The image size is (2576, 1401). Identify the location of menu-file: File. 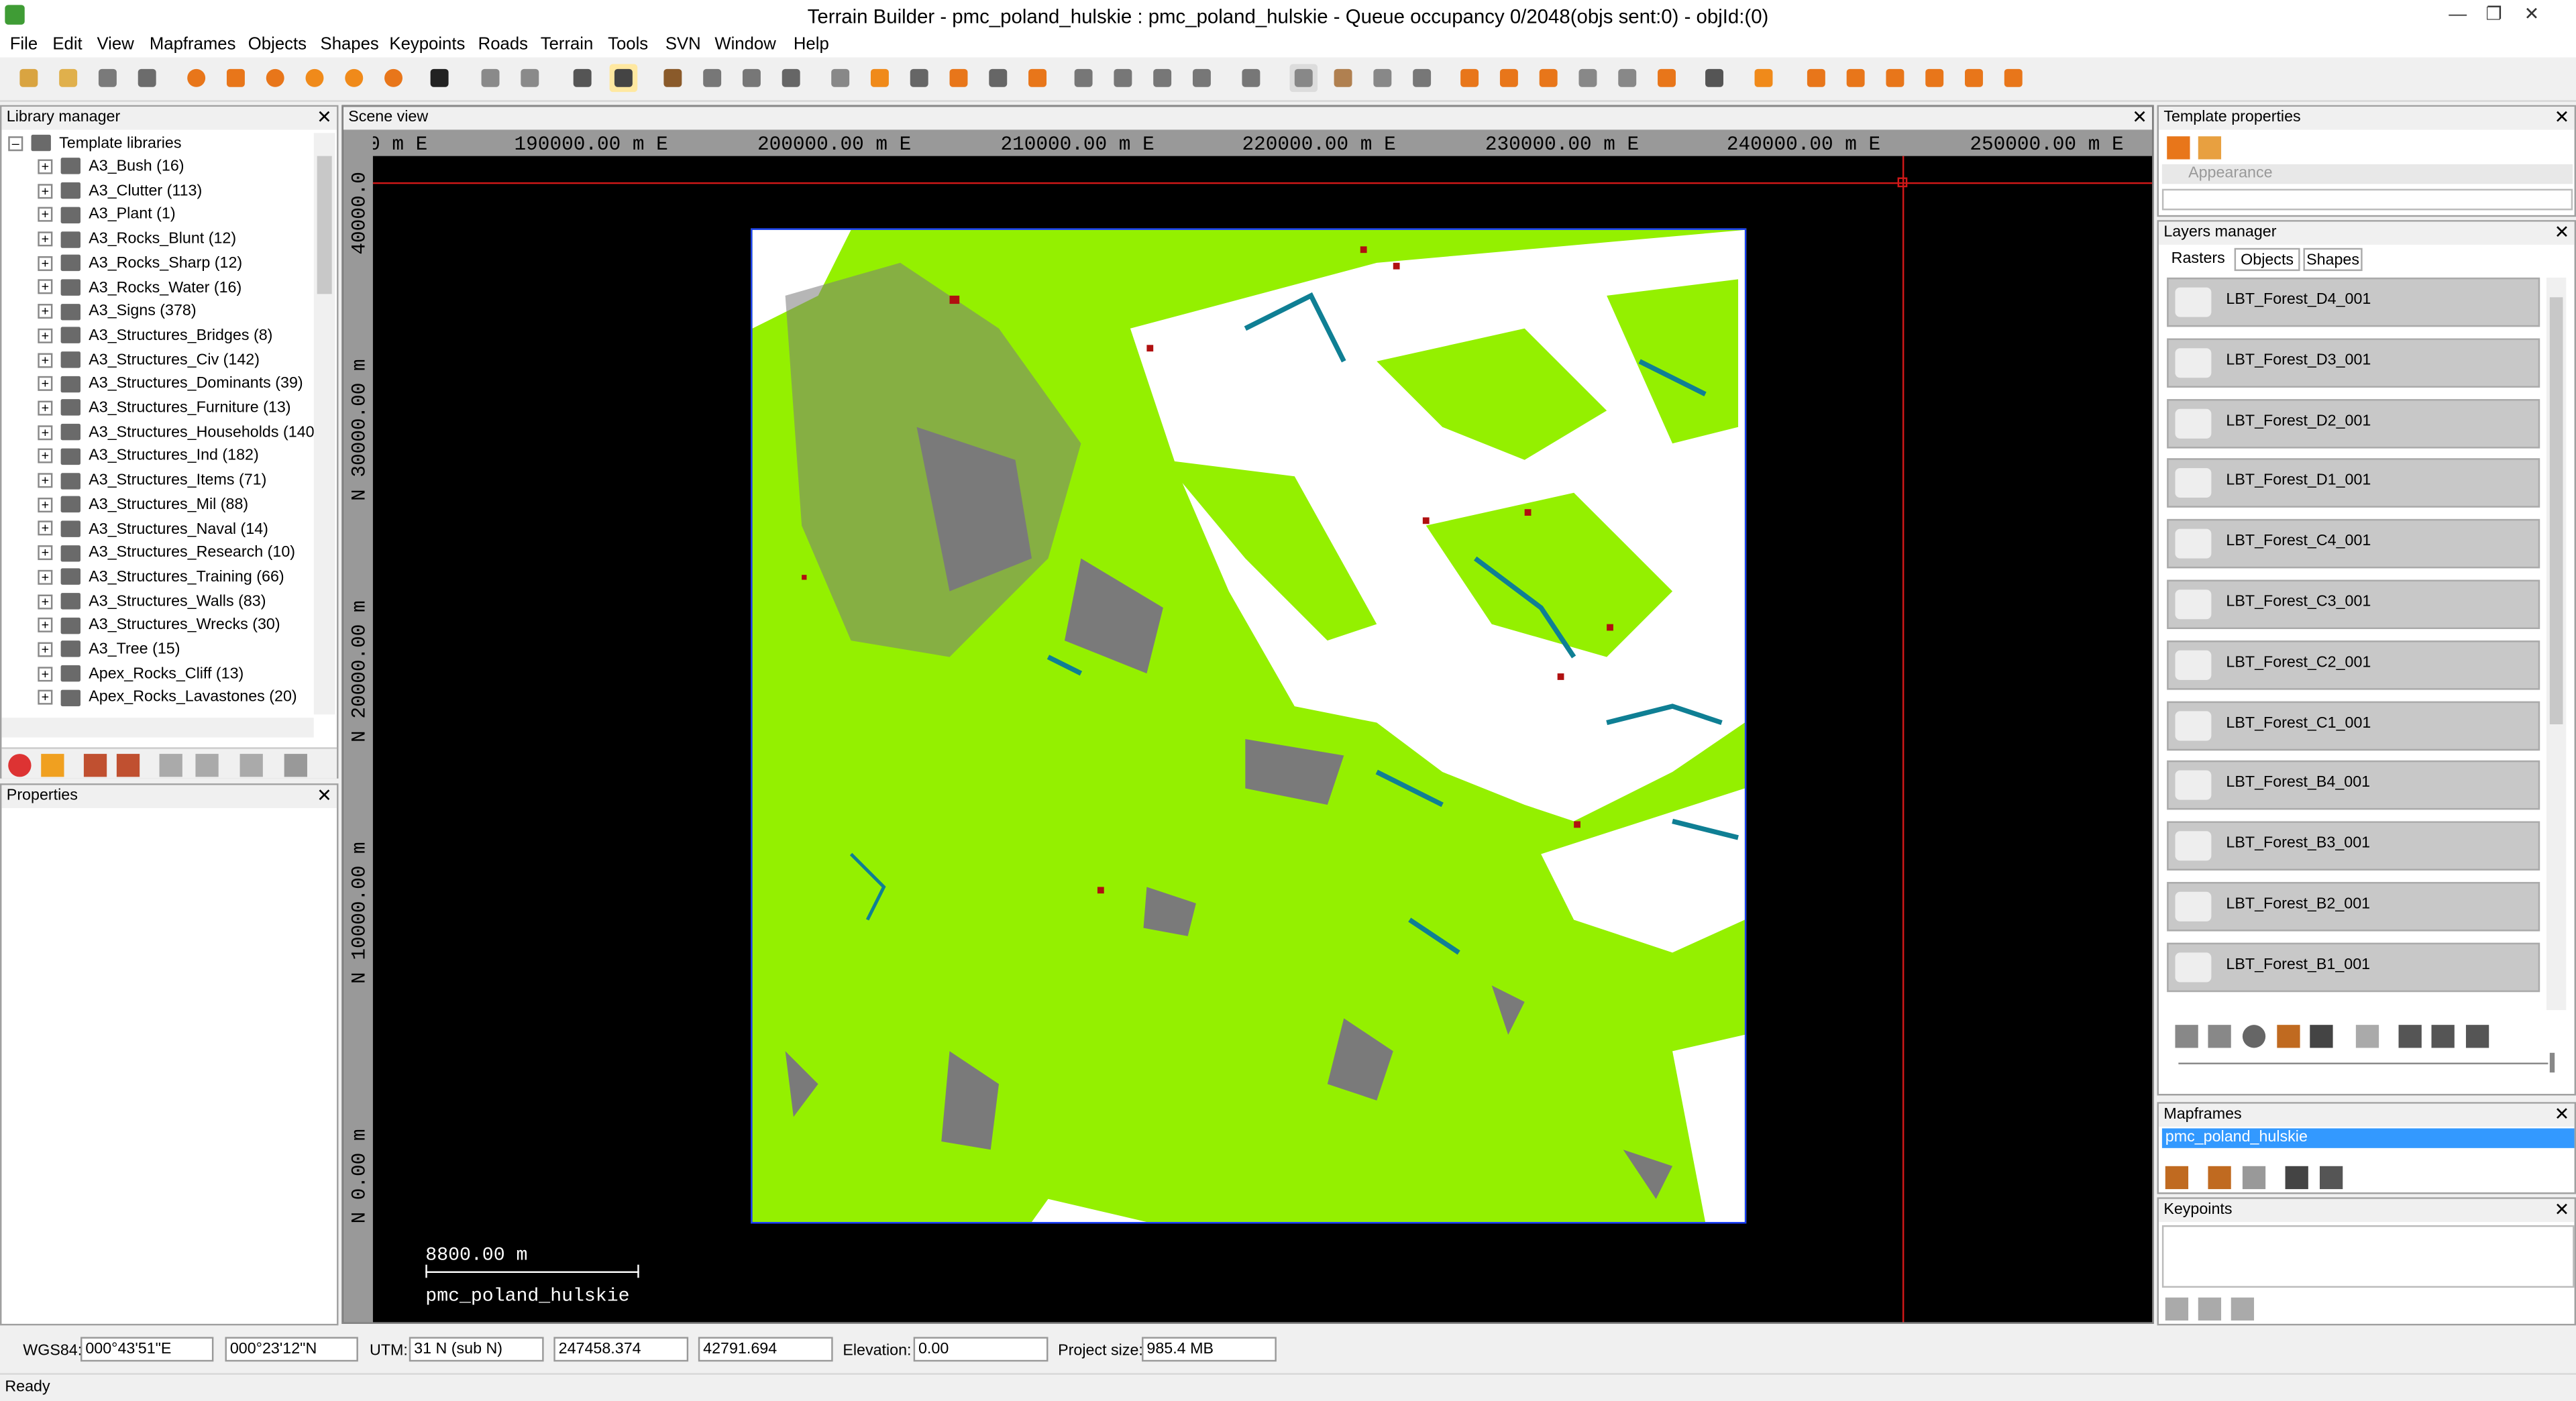
(24, 44).